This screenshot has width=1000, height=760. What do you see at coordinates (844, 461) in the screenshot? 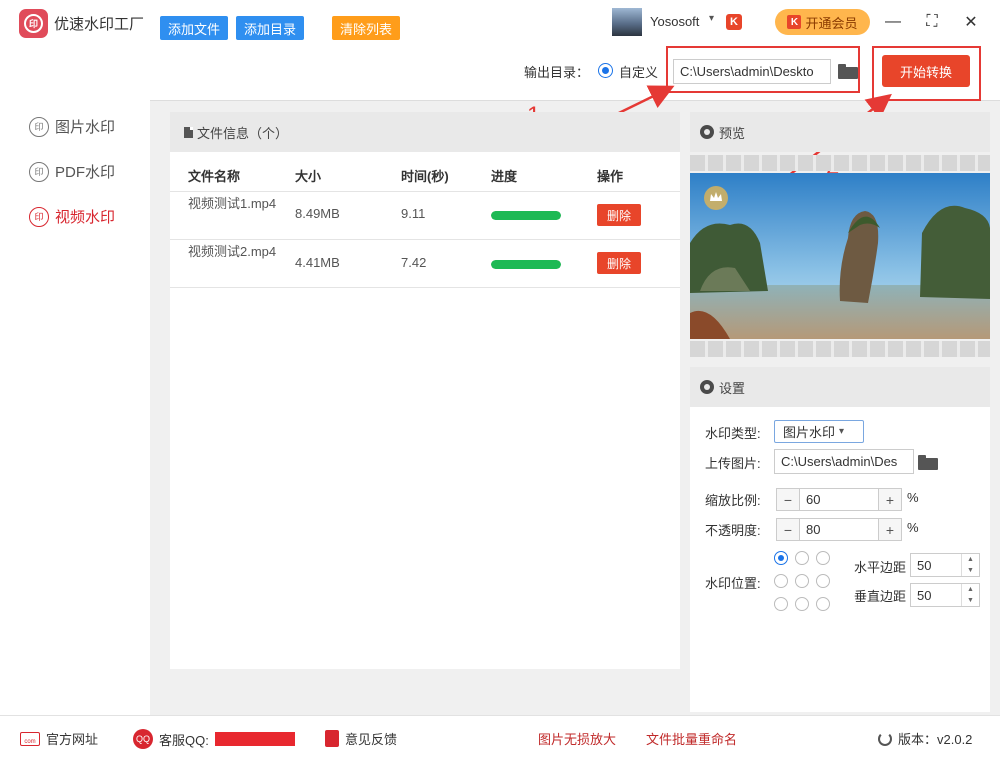
I see `upload-path-input` at bounding box center [844, 461].